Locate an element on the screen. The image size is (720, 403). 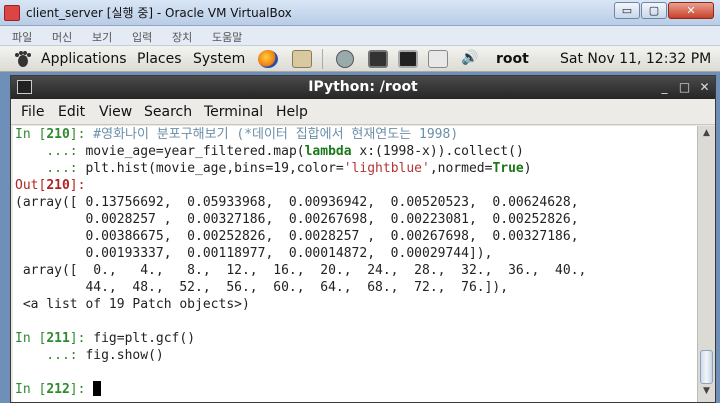
terminal-titlebar: IPython: /root _ □ ✕ is located at coordinates (363, 87).